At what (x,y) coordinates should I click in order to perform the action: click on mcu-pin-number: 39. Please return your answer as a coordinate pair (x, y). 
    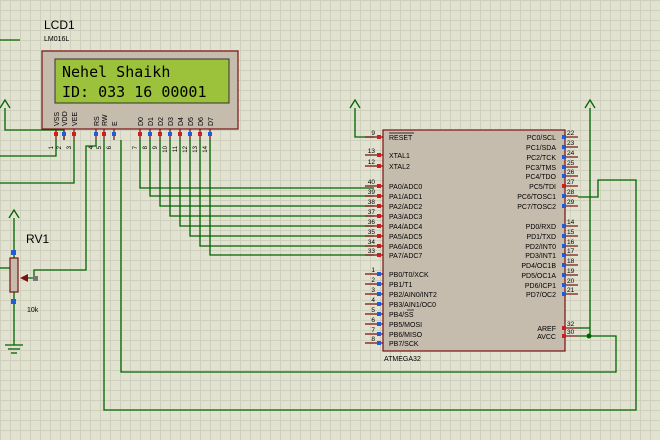
    Looking at the image, I should click on (372, 192).